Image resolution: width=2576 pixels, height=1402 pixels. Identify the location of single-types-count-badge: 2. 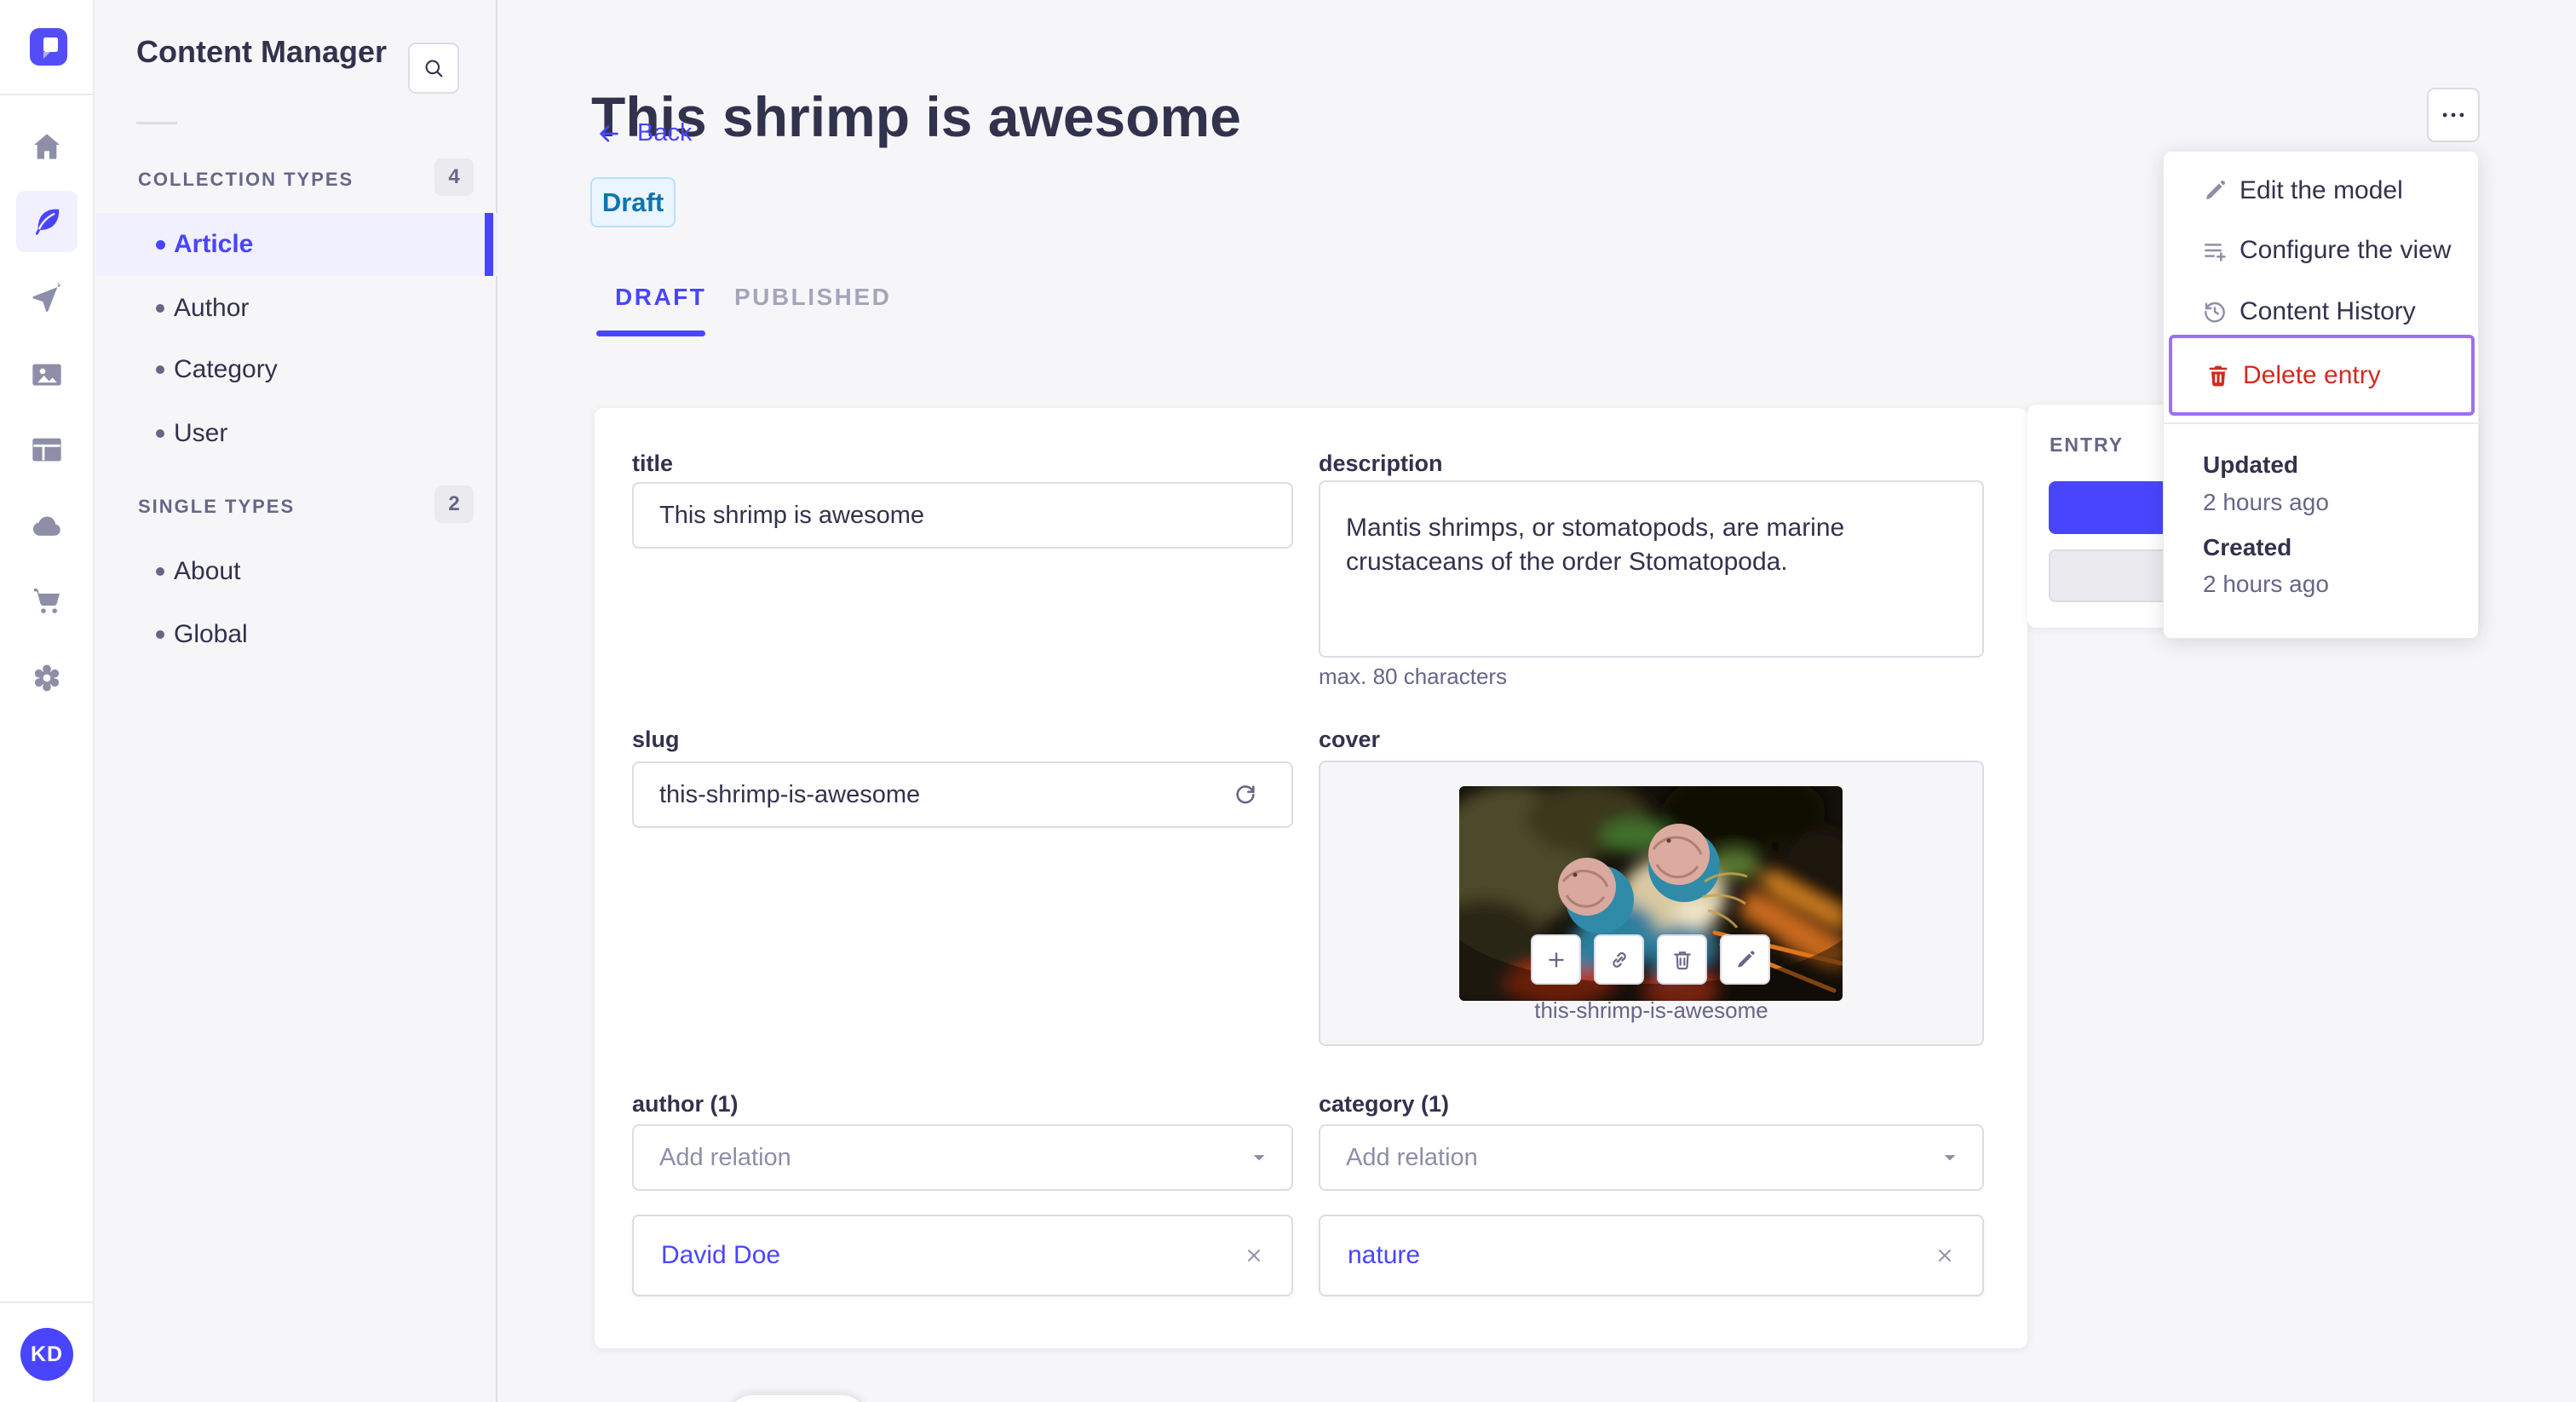
(454, 504).